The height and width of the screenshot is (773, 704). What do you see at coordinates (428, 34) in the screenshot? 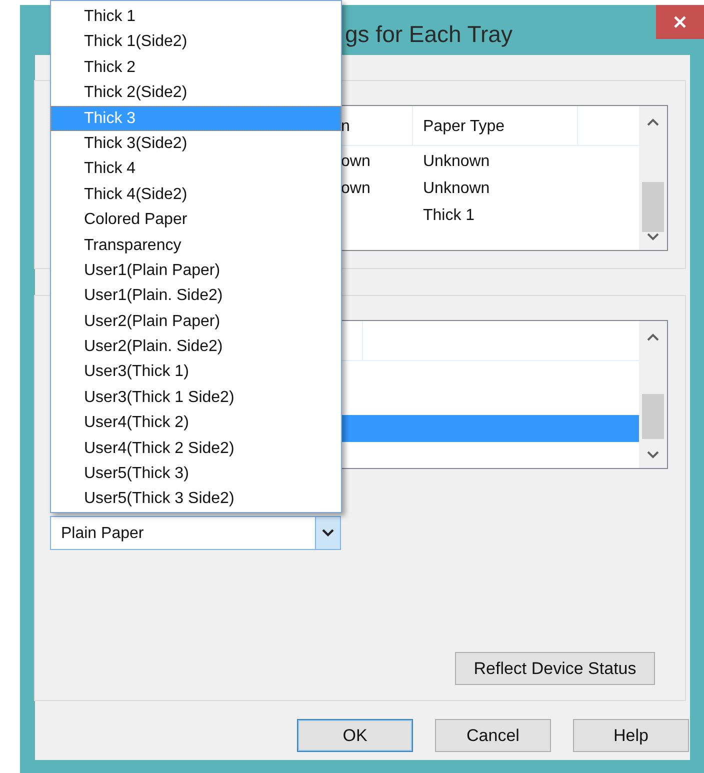
I see `window-title: gs for Each Tray` at bounding box center [428, 34].